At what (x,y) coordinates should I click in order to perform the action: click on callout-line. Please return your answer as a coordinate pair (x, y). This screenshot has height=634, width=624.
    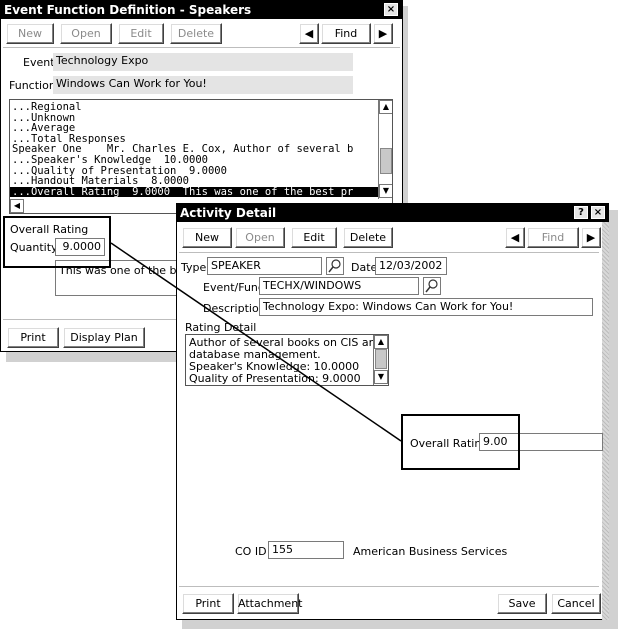
    Looking at the image, I should click on (256, 342).